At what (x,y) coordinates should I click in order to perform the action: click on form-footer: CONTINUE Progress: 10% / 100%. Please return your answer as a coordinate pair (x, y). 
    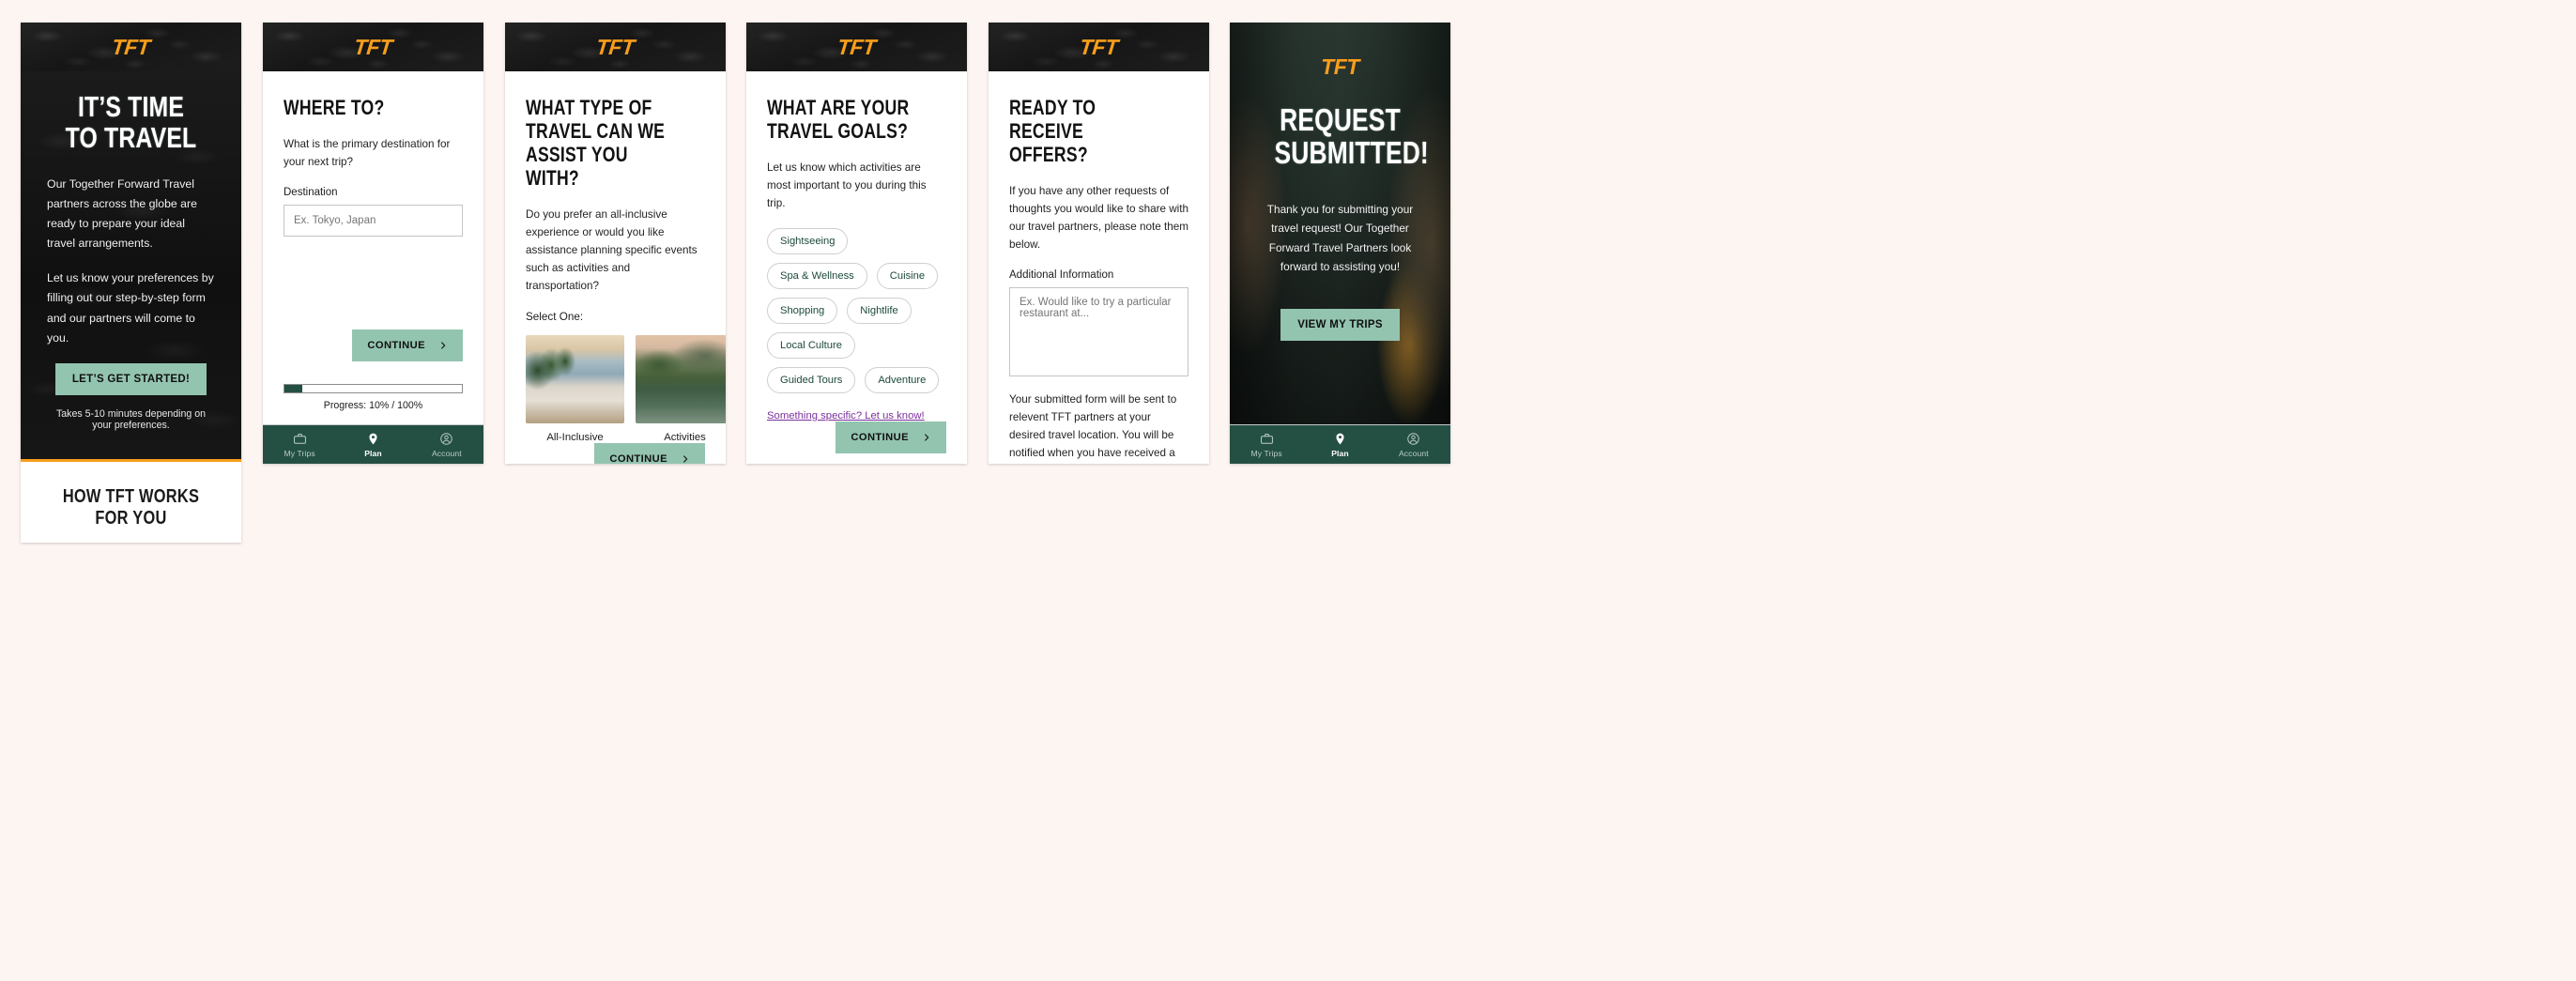
    Looking at the image, I should click on (374, 377).